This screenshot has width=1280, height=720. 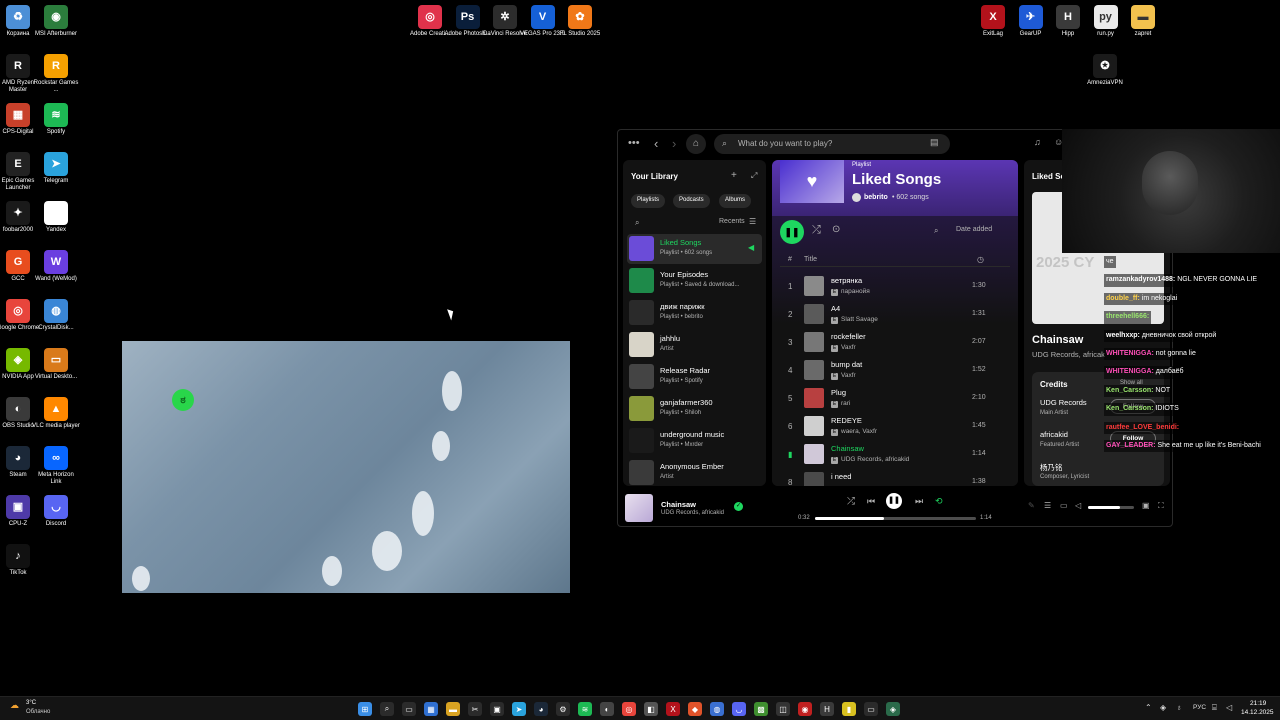 I want to click on track-row: 1 ветрянка Eпаранойя 1:30, so click(x=895, y=287).